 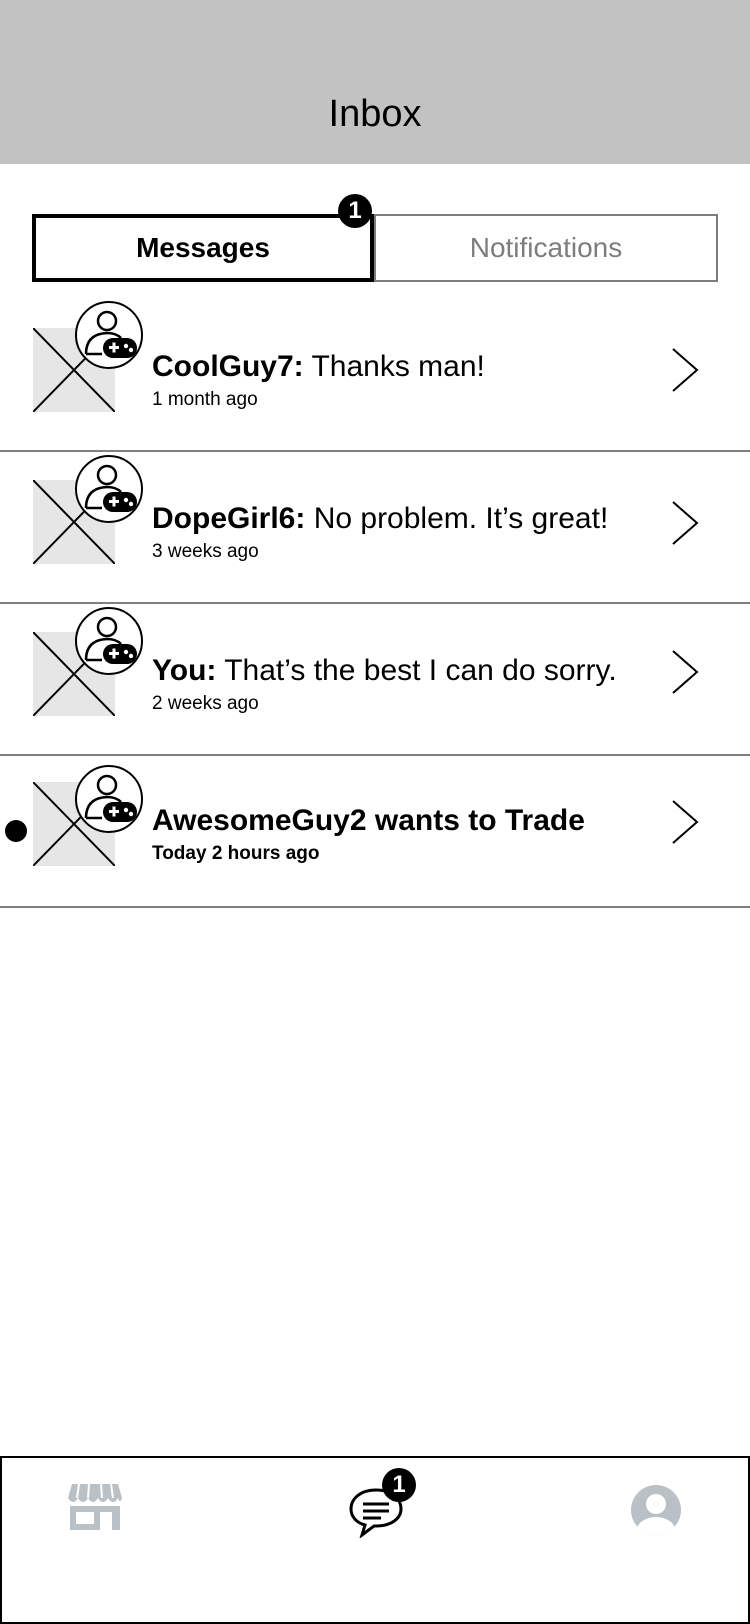 What do you see at coordinates (205, 399) in the screenshot?
I see `message-timestamp: 1 month ago` at bounding box center [205, 399].